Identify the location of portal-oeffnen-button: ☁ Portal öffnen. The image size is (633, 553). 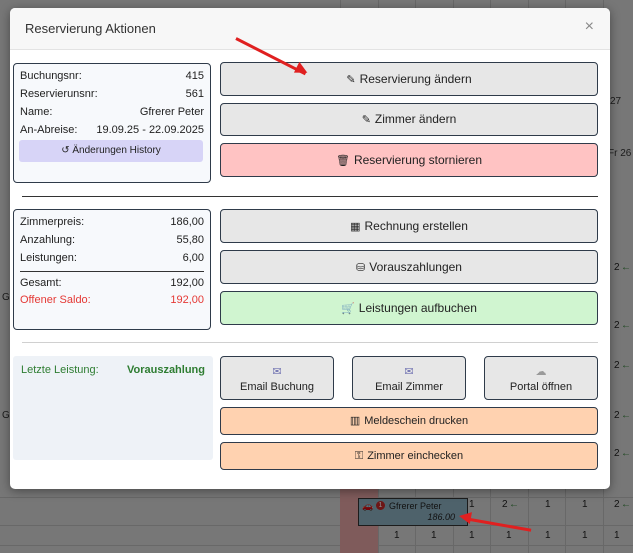
(541, 378).